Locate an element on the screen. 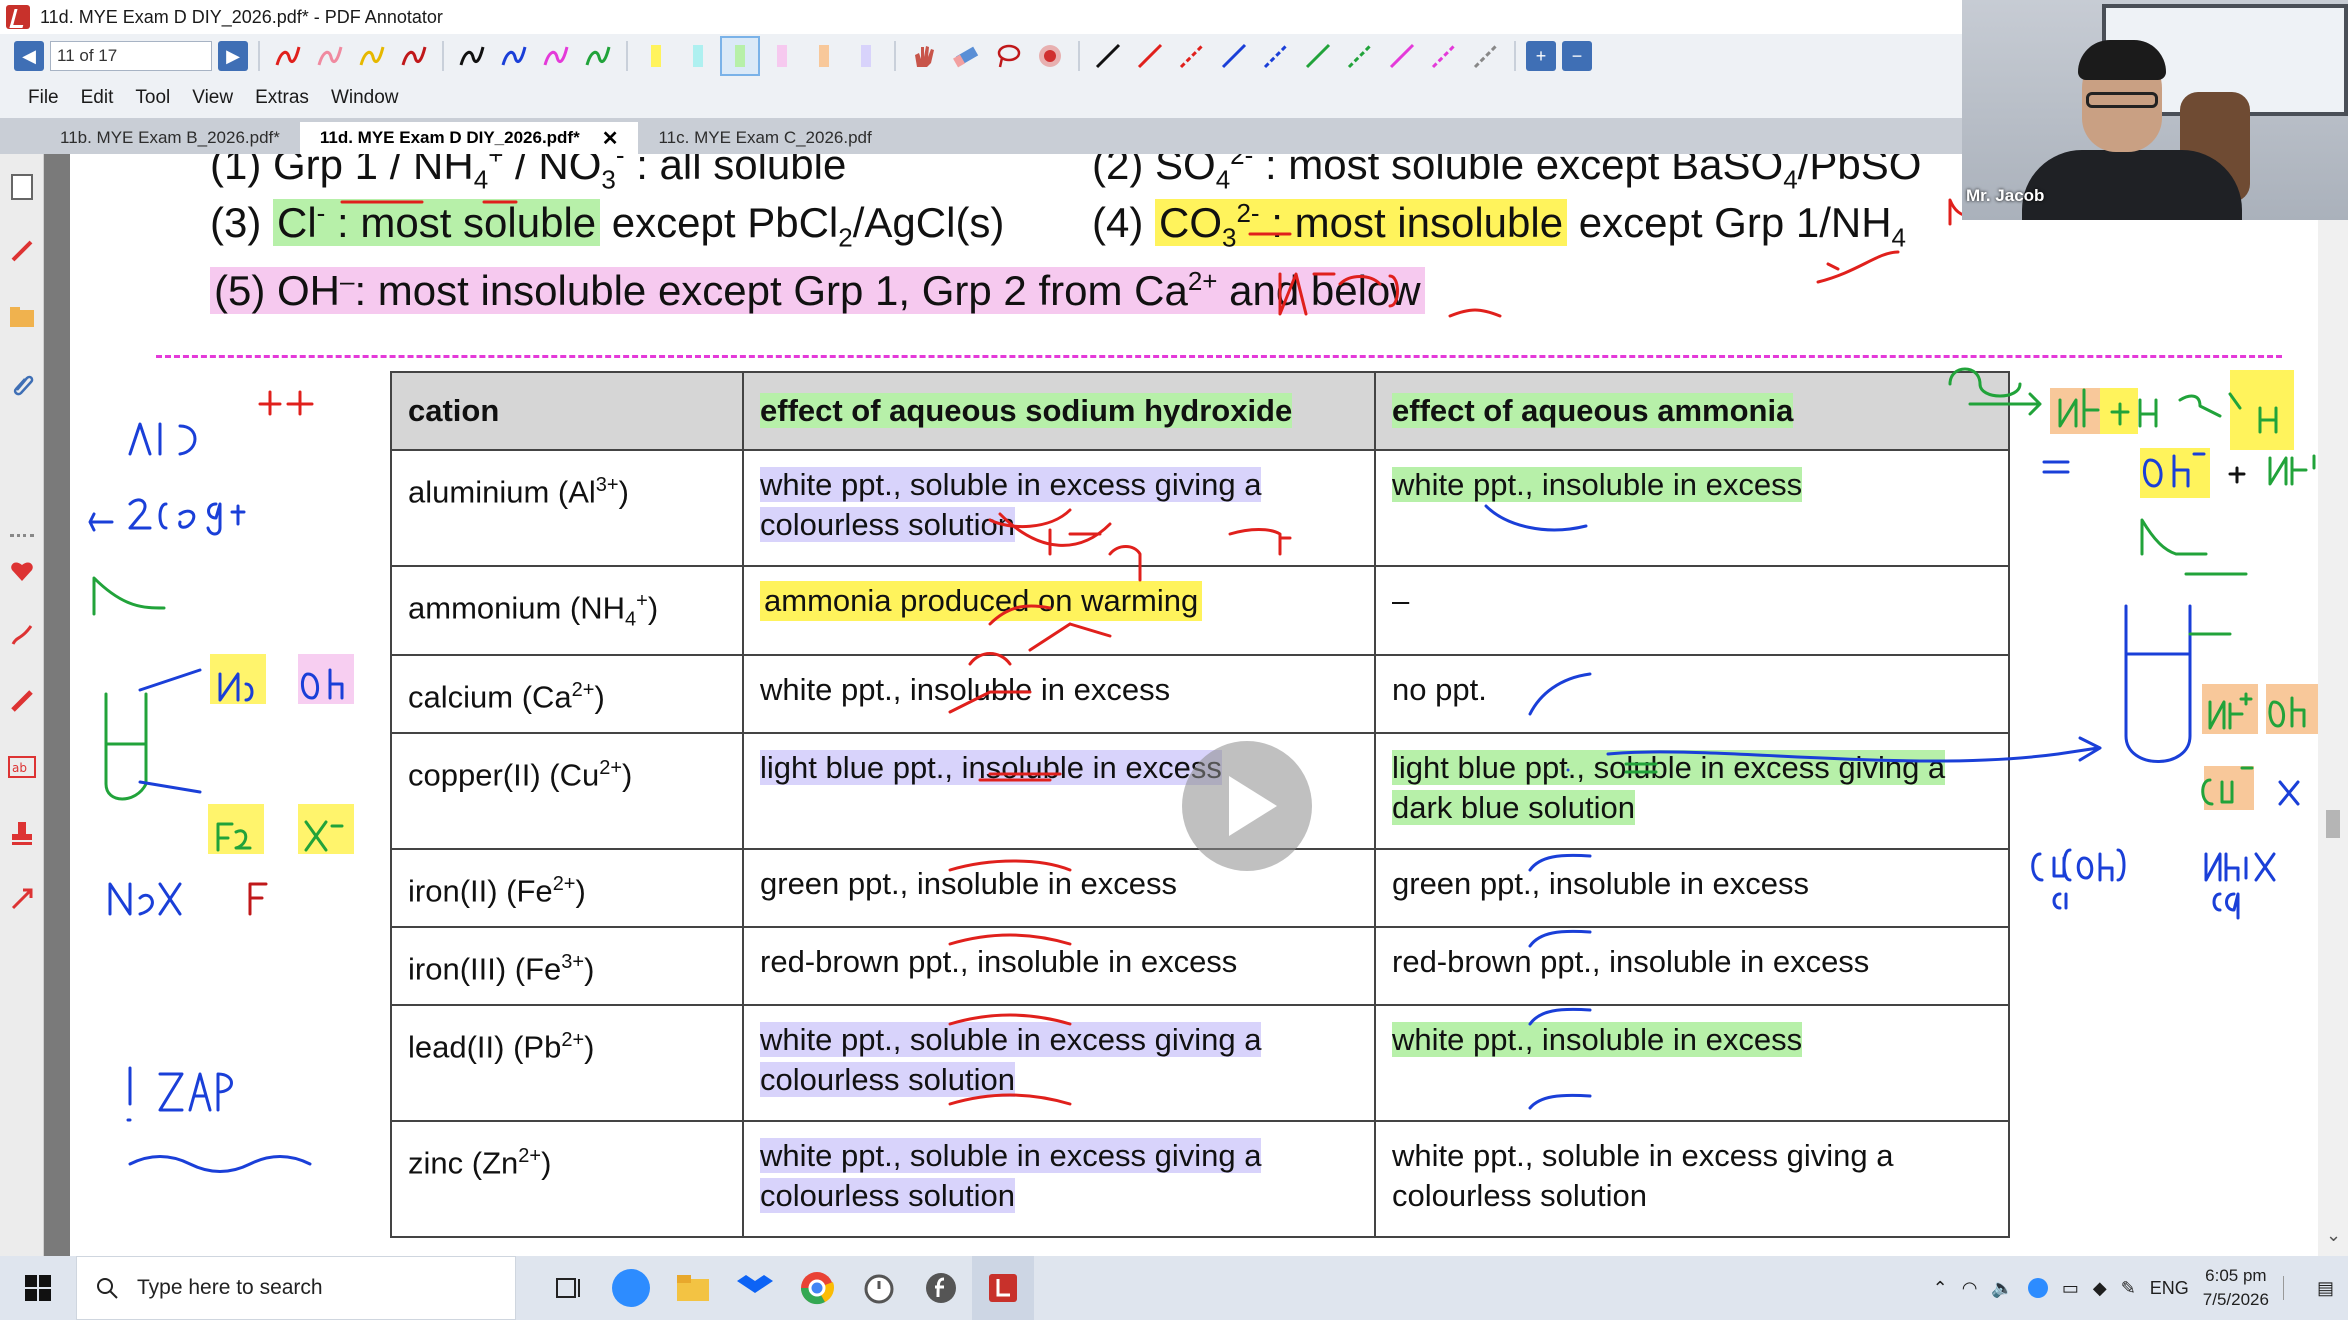  page-number-field is located at coordinates (131, 56).